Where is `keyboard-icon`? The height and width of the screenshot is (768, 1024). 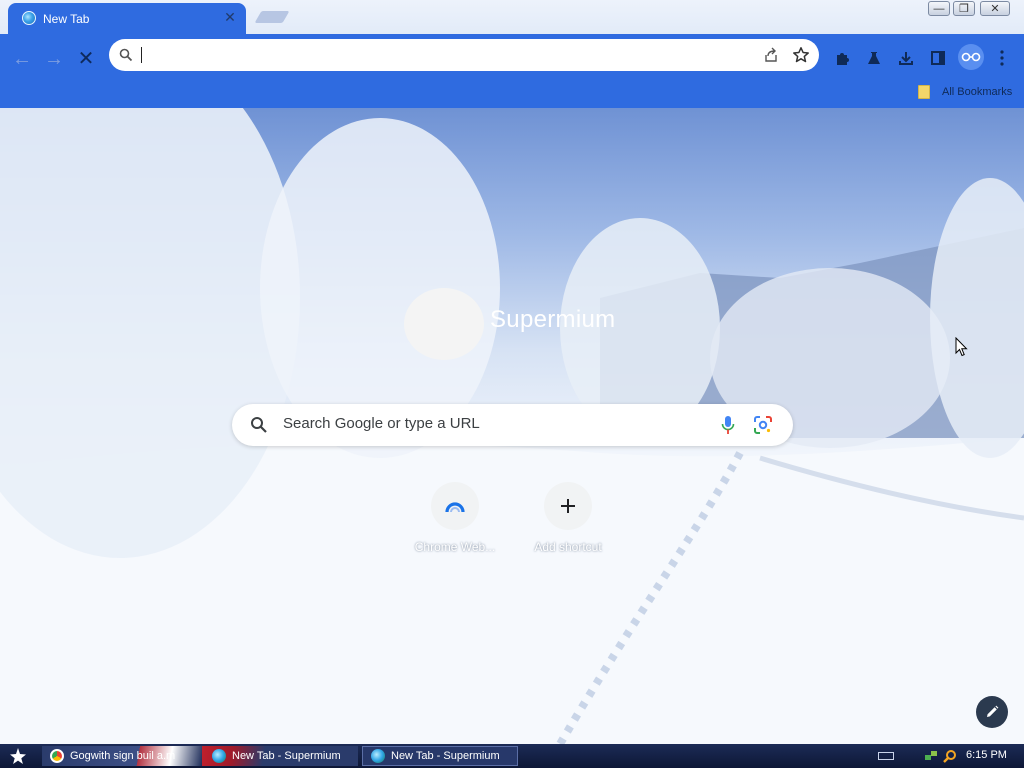 keyboard-icon is located at coordinates (886, 756).